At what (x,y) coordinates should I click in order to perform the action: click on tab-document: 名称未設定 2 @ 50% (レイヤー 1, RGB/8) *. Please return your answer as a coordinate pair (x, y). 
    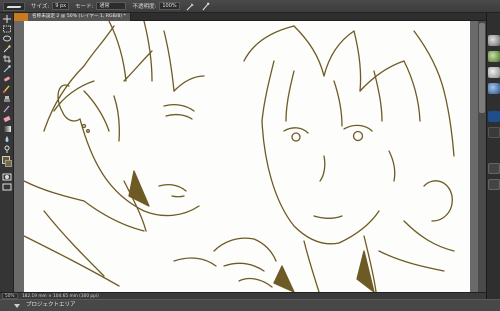
    Looking at the image, I should click on (79, 17).